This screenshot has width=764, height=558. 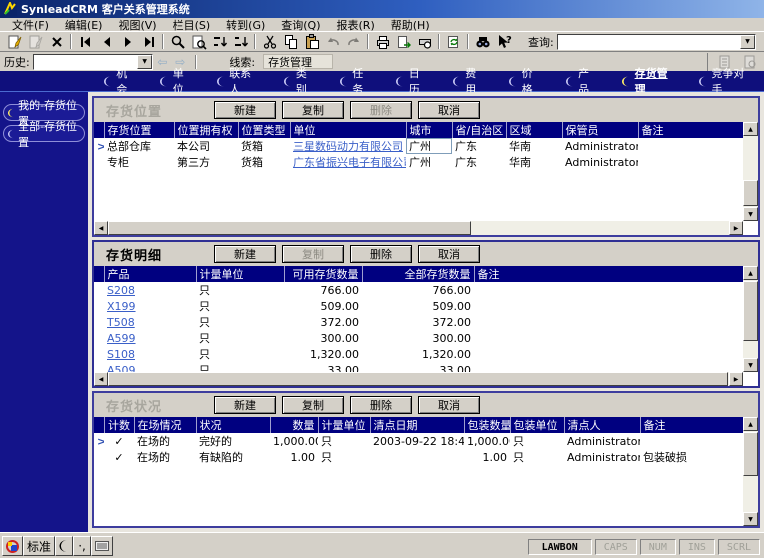 I want to click on sort-desc-icon, so click(x=240, y=42).